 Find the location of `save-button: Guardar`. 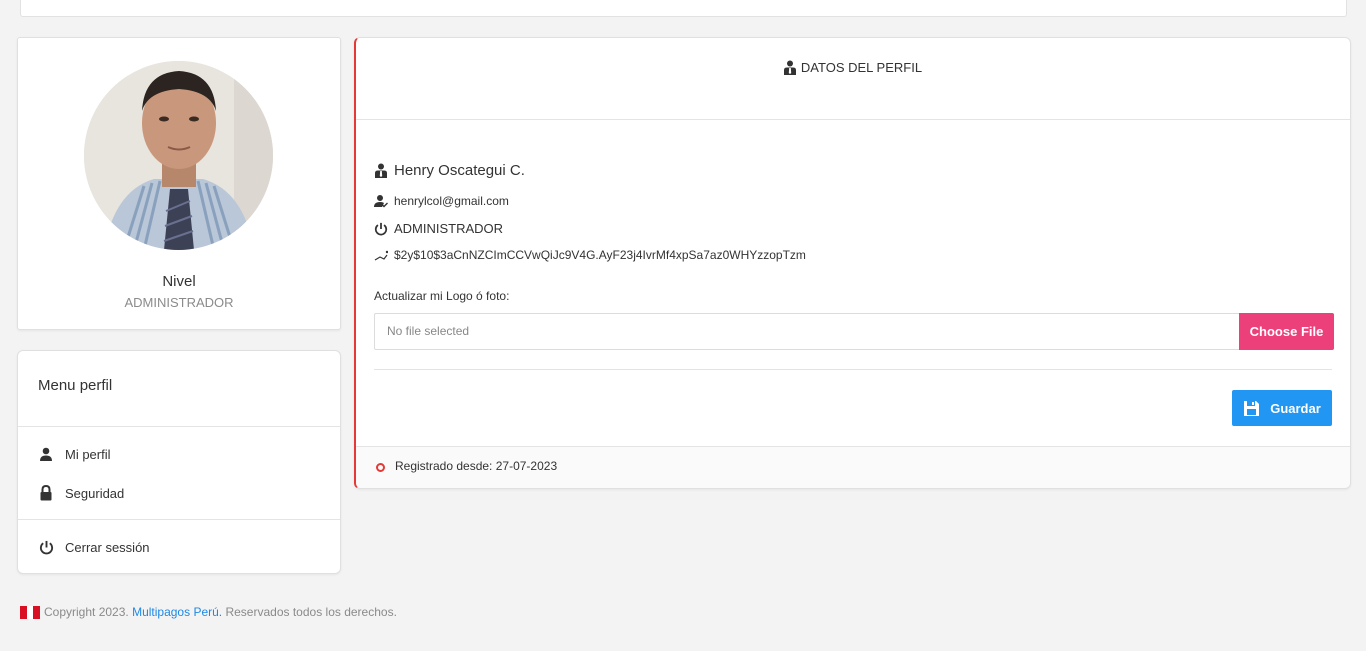

save-button: Guardar is located at coordinates (1282, 408).